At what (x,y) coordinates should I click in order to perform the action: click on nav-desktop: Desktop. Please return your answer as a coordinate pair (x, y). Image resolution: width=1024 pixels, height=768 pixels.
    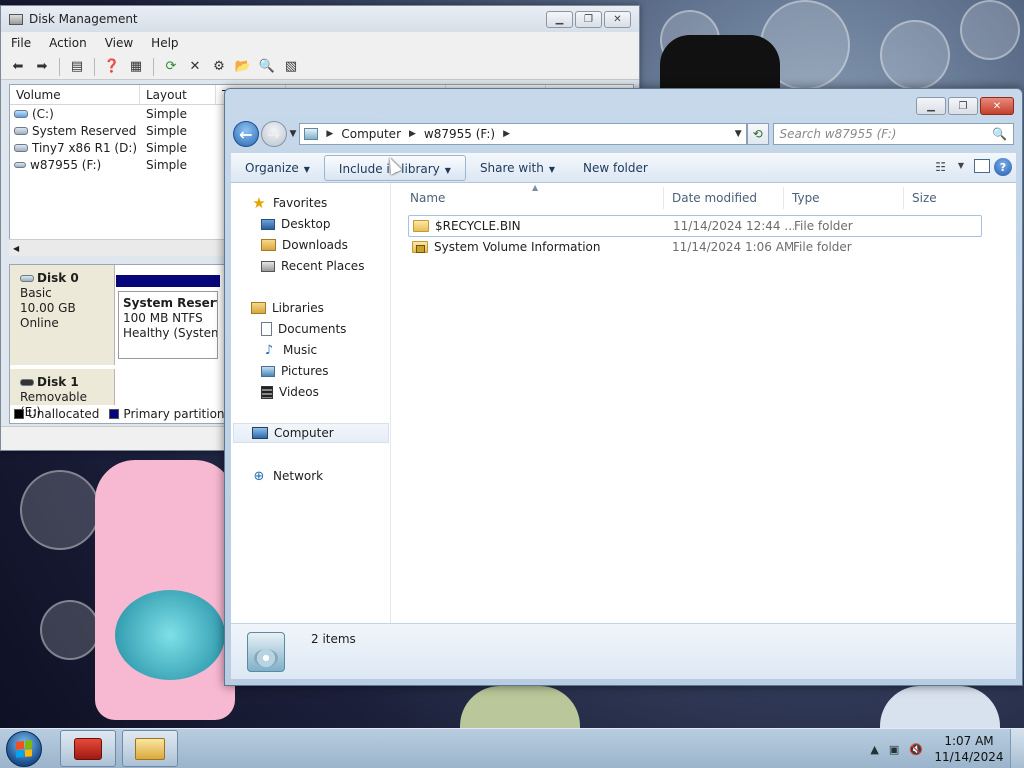
    Looking at the image, I should click on (296, 224).